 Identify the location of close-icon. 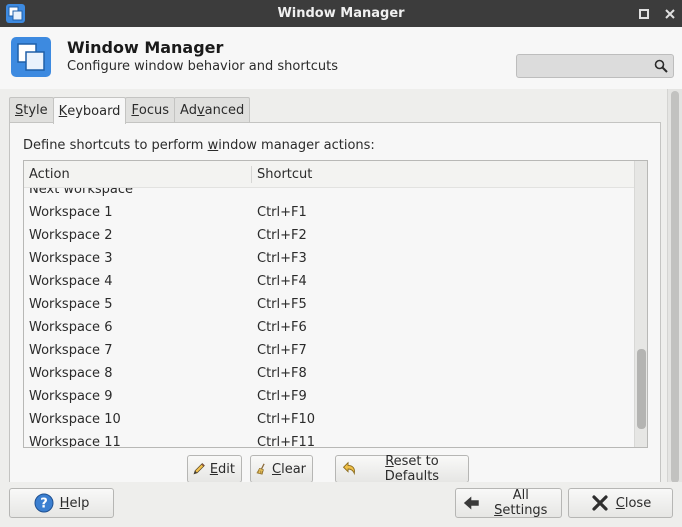
(670, 14).